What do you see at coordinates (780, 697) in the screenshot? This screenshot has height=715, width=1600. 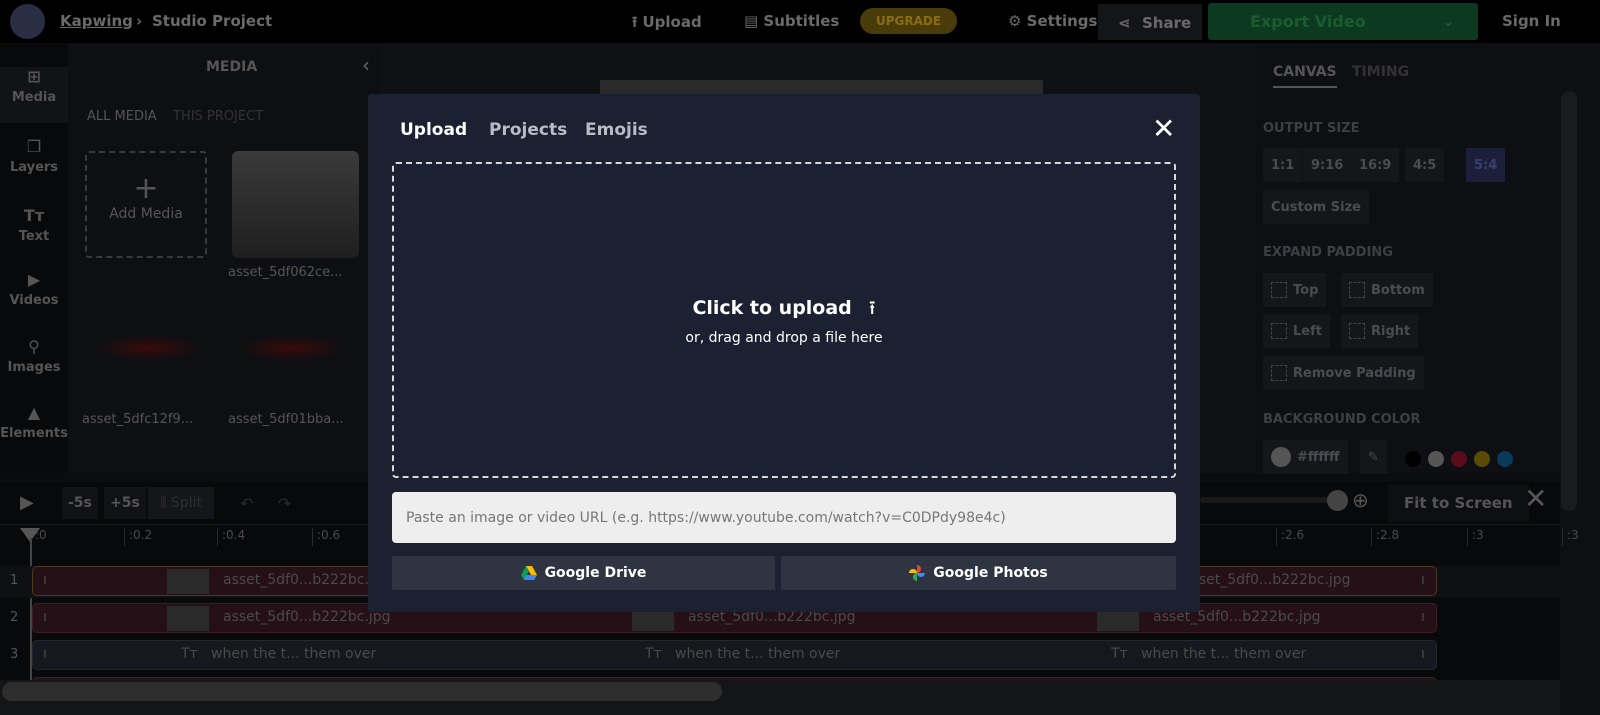 I see `horizontal-scrollbar` at bounding box center [780, 697].